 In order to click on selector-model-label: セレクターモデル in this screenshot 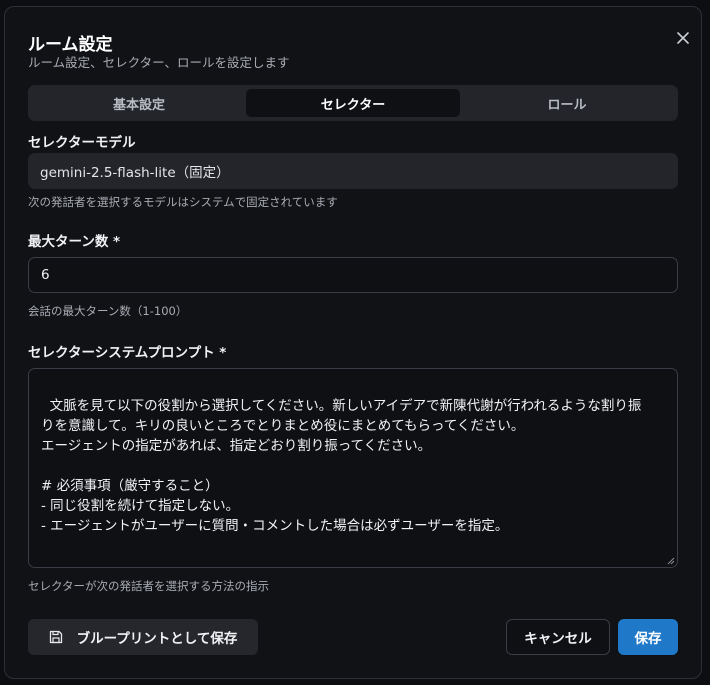, I will do `click(82, 143)`.